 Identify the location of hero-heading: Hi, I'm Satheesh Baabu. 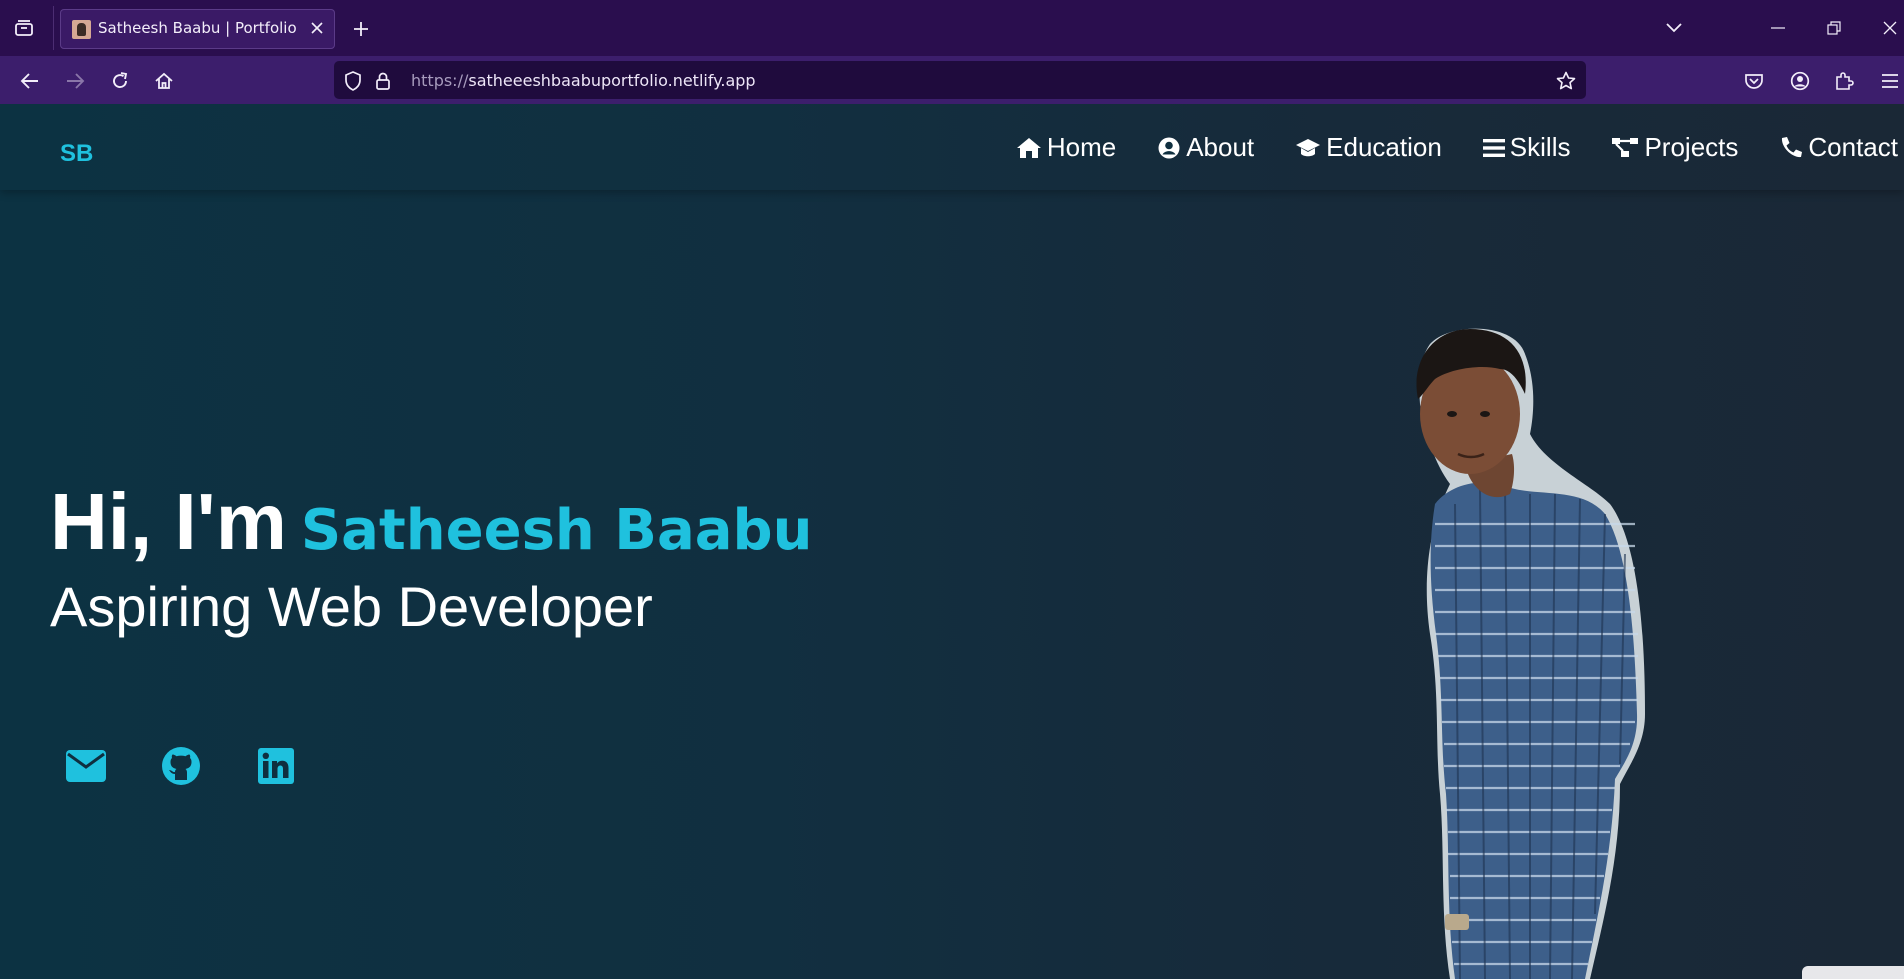
(431, 522).